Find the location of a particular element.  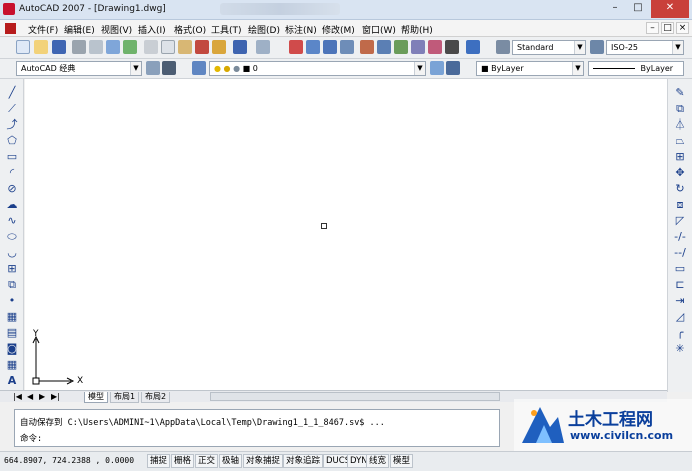

offset-icon: ⏢ is located at coordinates (680, 140).